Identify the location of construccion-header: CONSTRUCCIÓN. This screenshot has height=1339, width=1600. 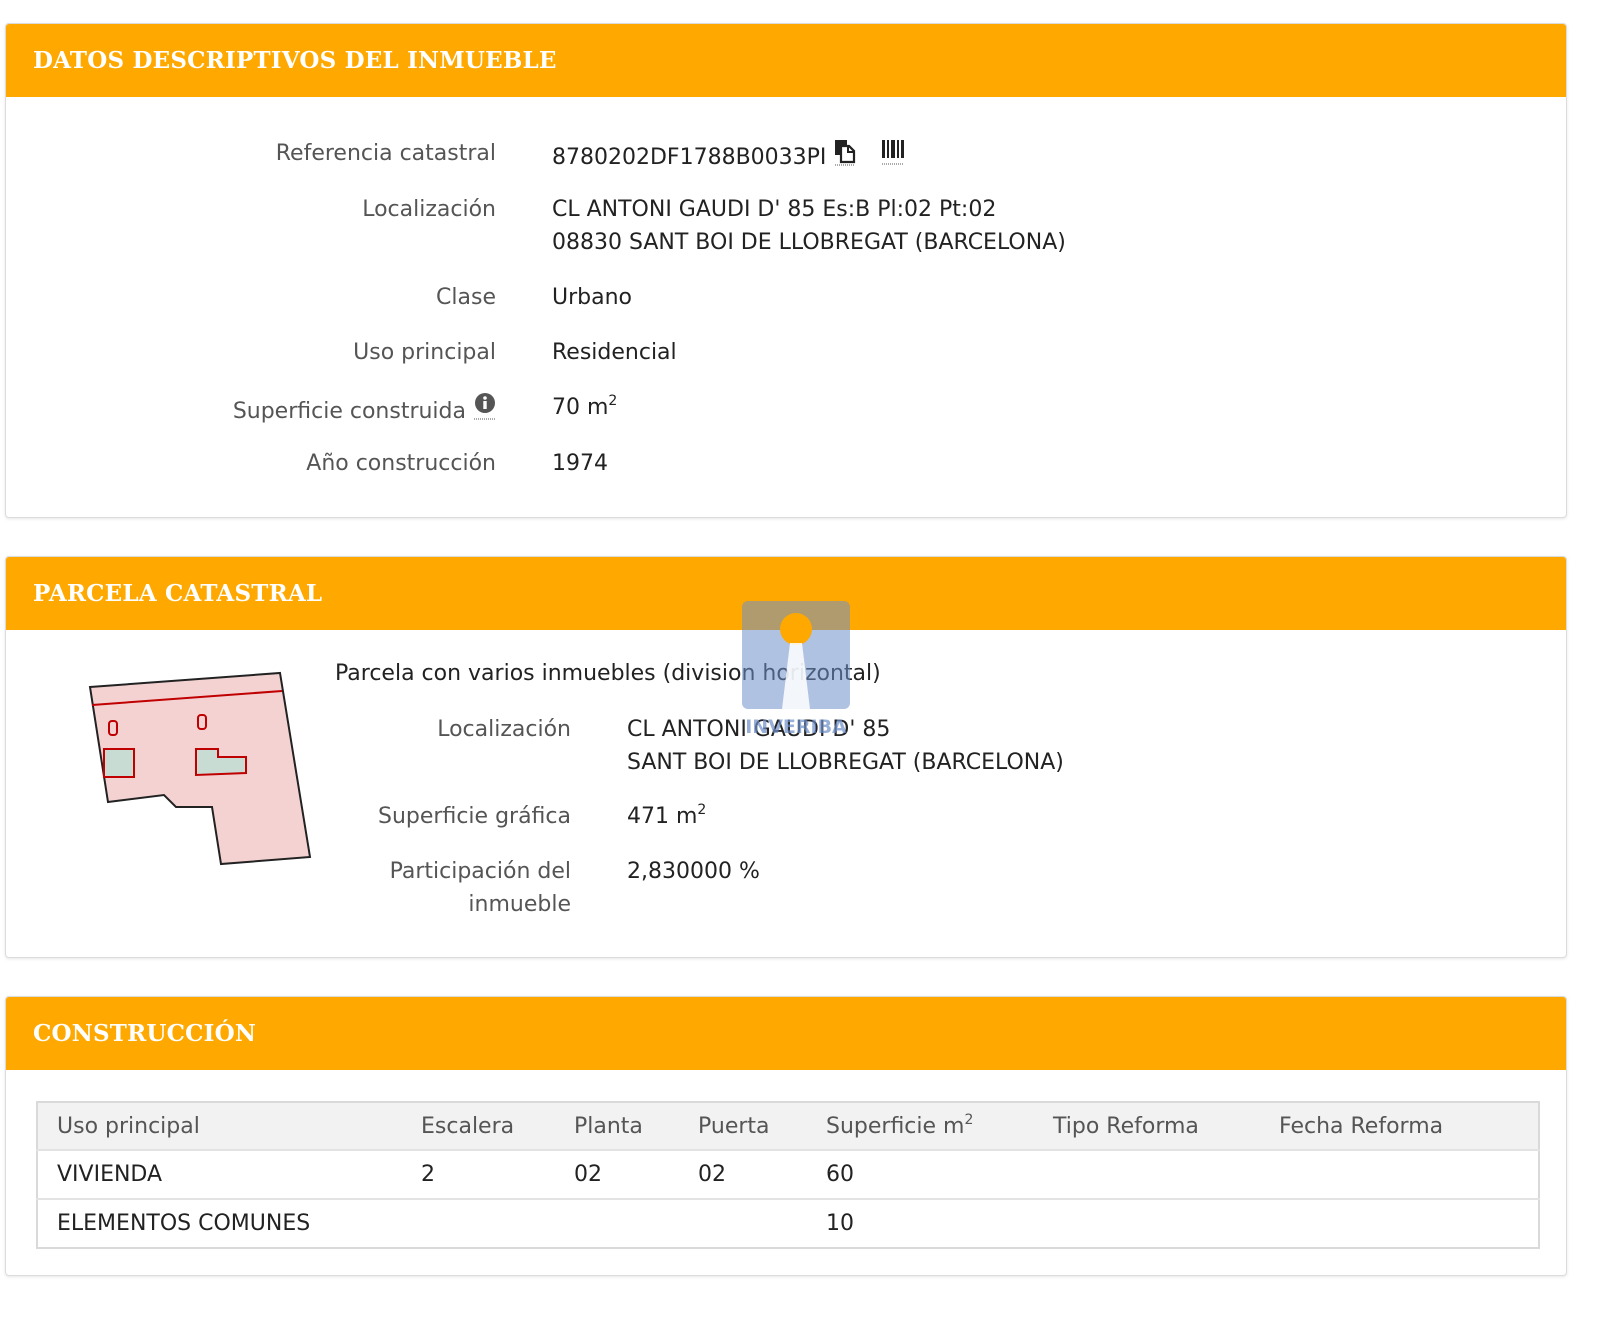
(786, 1033).